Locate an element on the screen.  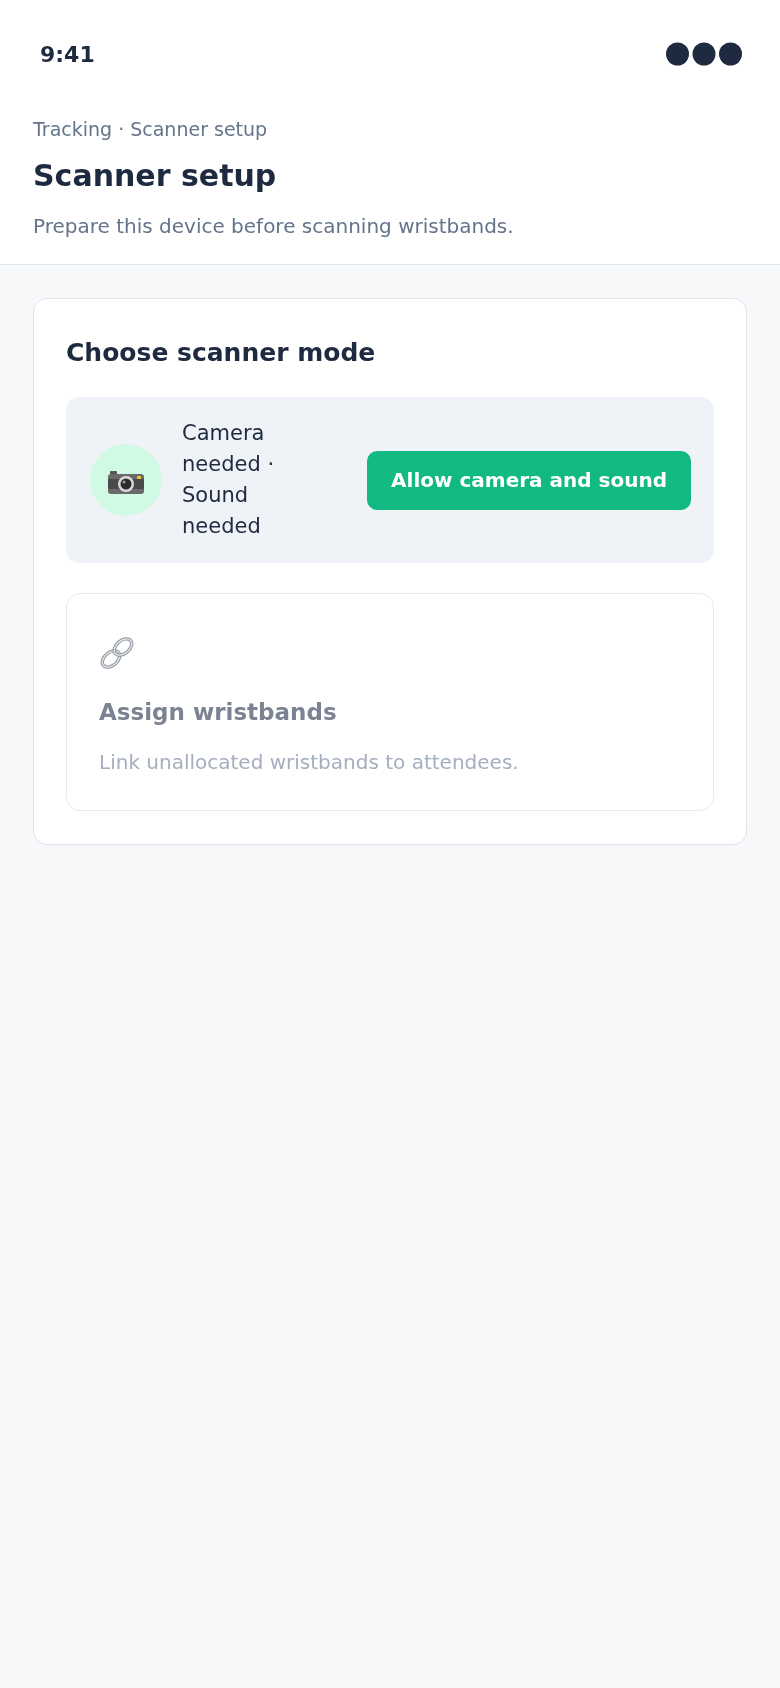
camera-icon is located at coordinates (126, 480).